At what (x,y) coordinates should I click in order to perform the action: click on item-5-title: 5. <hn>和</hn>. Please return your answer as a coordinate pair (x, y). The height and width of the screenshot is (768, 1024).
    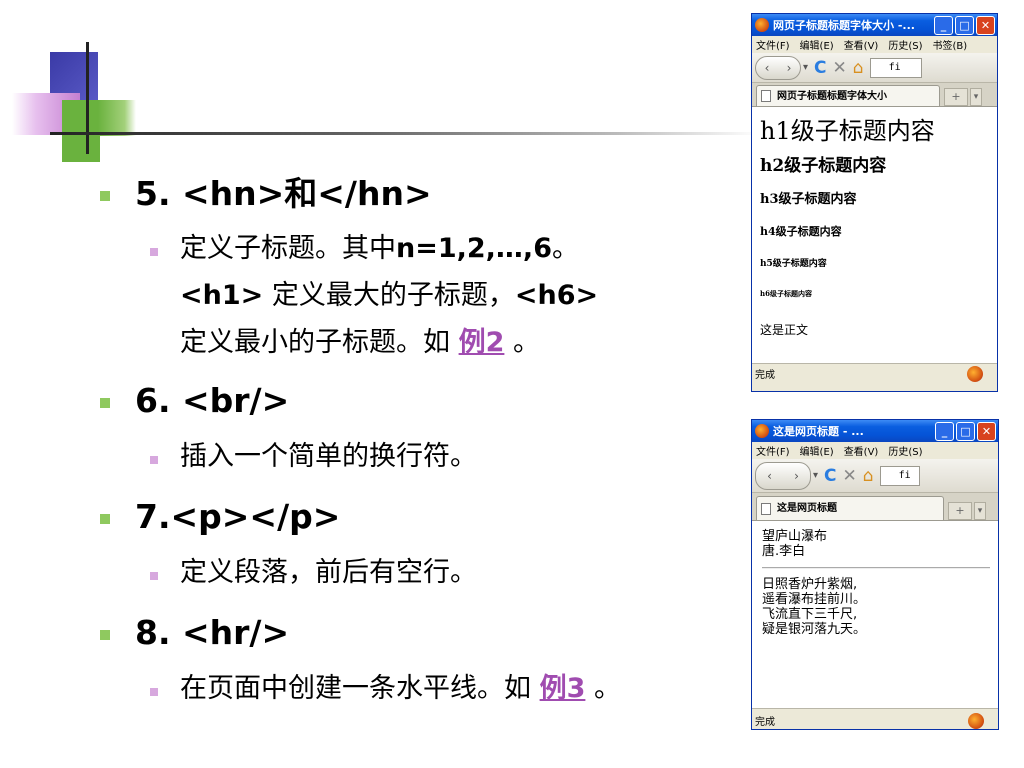
    Looking at the image, I should click on (283, 193).